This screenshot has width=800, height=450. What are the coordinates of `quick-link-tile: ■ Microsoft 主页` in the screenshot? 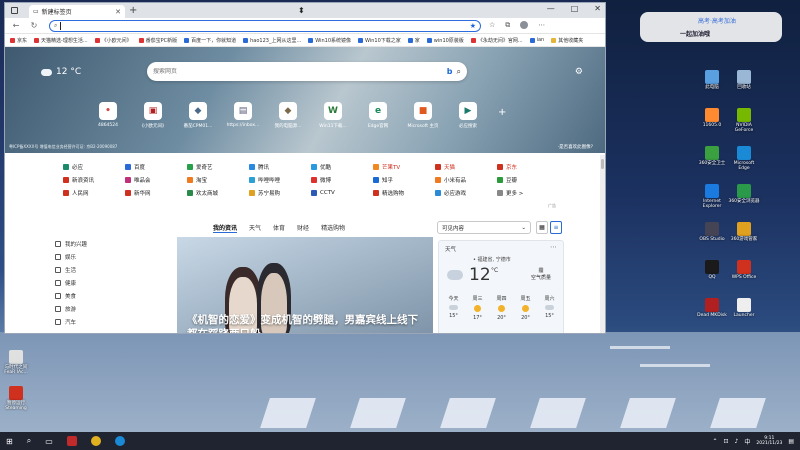 It's located at (423, 115).